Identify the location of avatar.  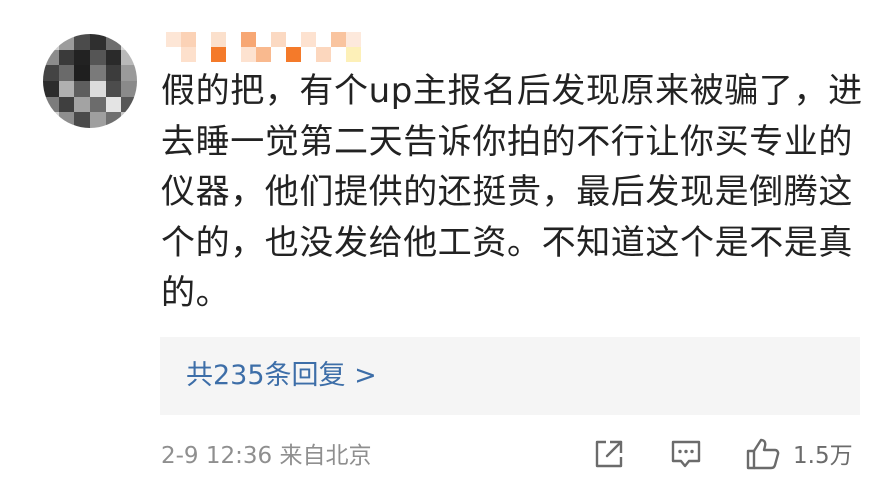
(90, 81).